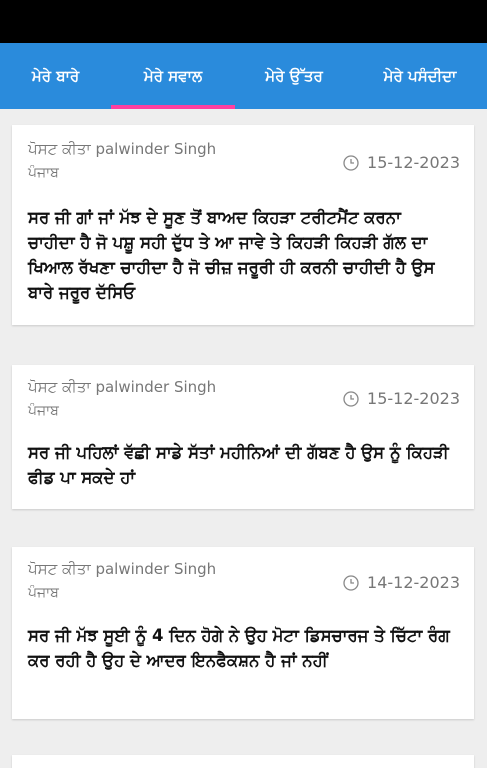 The image size is (487, 768). I want to click on post-date: 14-12-2023, so click(401, 582).